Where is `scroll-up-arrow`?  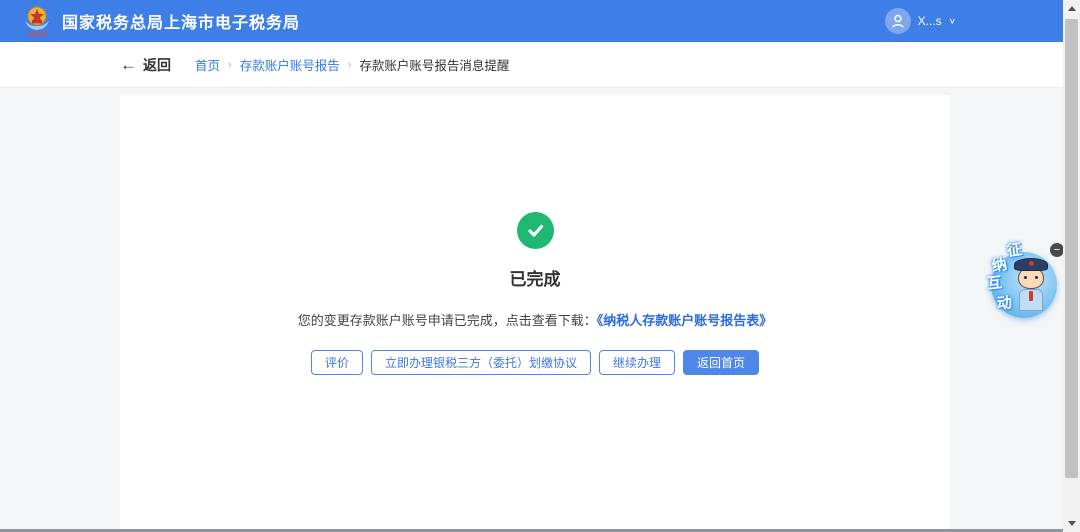
scroll-up-arrow is located at coordinates (1071, 8).